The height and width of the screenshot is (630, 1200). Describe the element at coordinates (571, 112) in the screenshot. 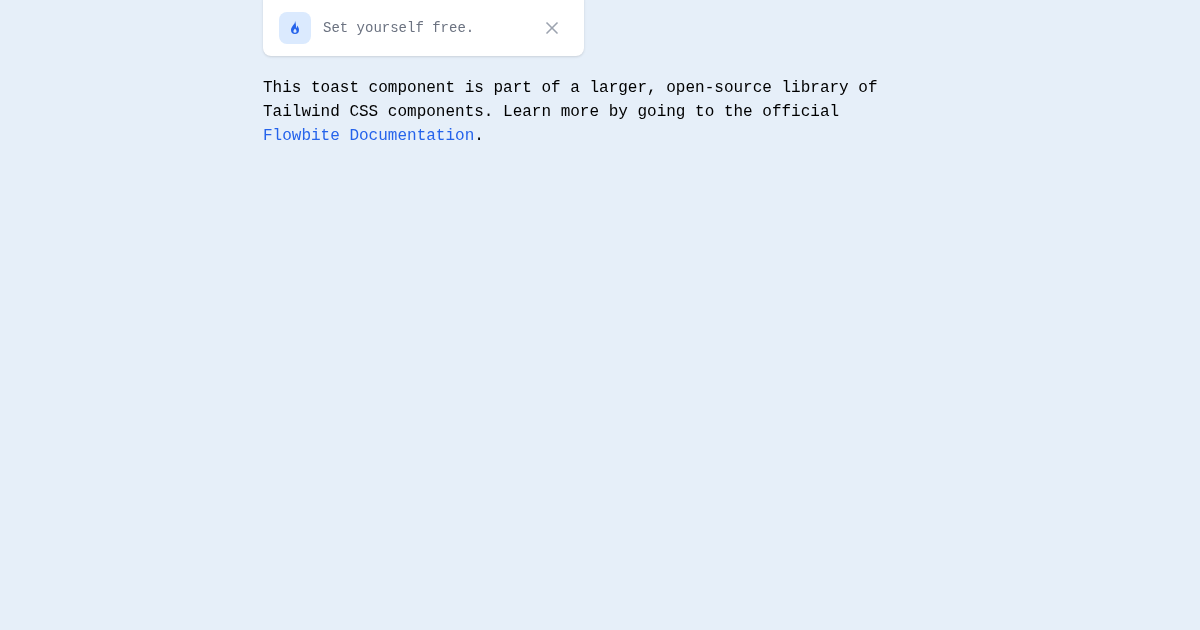

I see `description-paragraph: This toast component is part of a larger, open-source library of Tailwind CSS components. Learn more by going to the official Flowbite Documentation.` at that location.